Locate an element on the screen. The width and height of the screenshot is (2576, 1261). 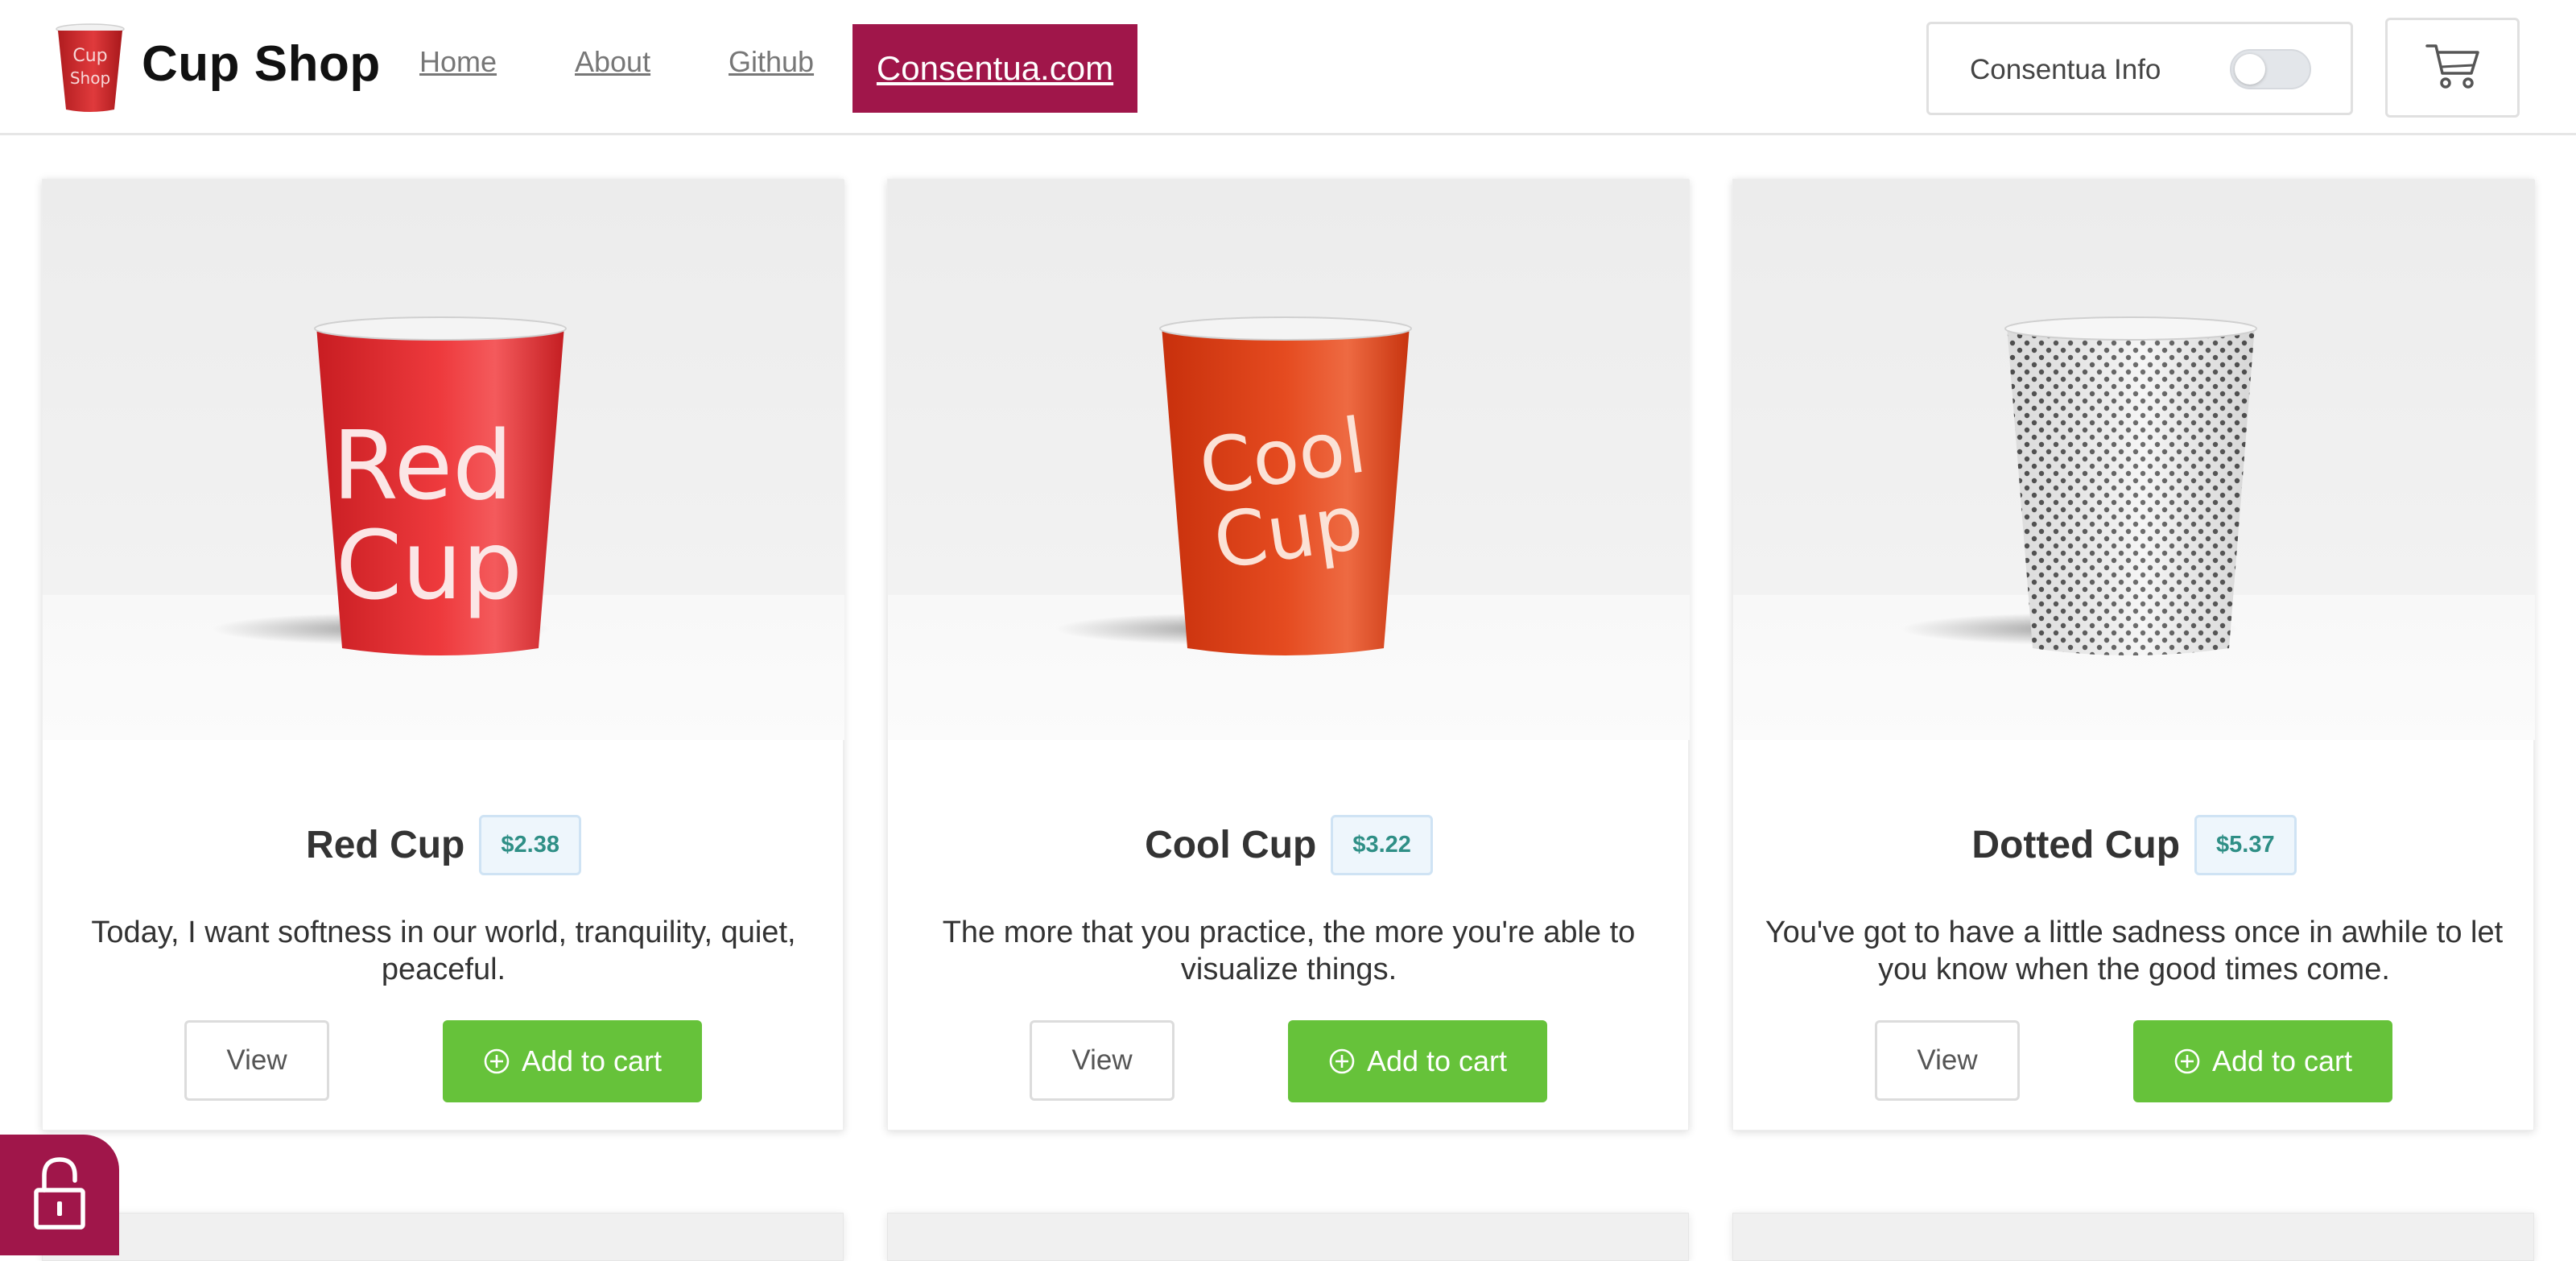
price-badge: $2.38 is located at coordinates (530, 845).